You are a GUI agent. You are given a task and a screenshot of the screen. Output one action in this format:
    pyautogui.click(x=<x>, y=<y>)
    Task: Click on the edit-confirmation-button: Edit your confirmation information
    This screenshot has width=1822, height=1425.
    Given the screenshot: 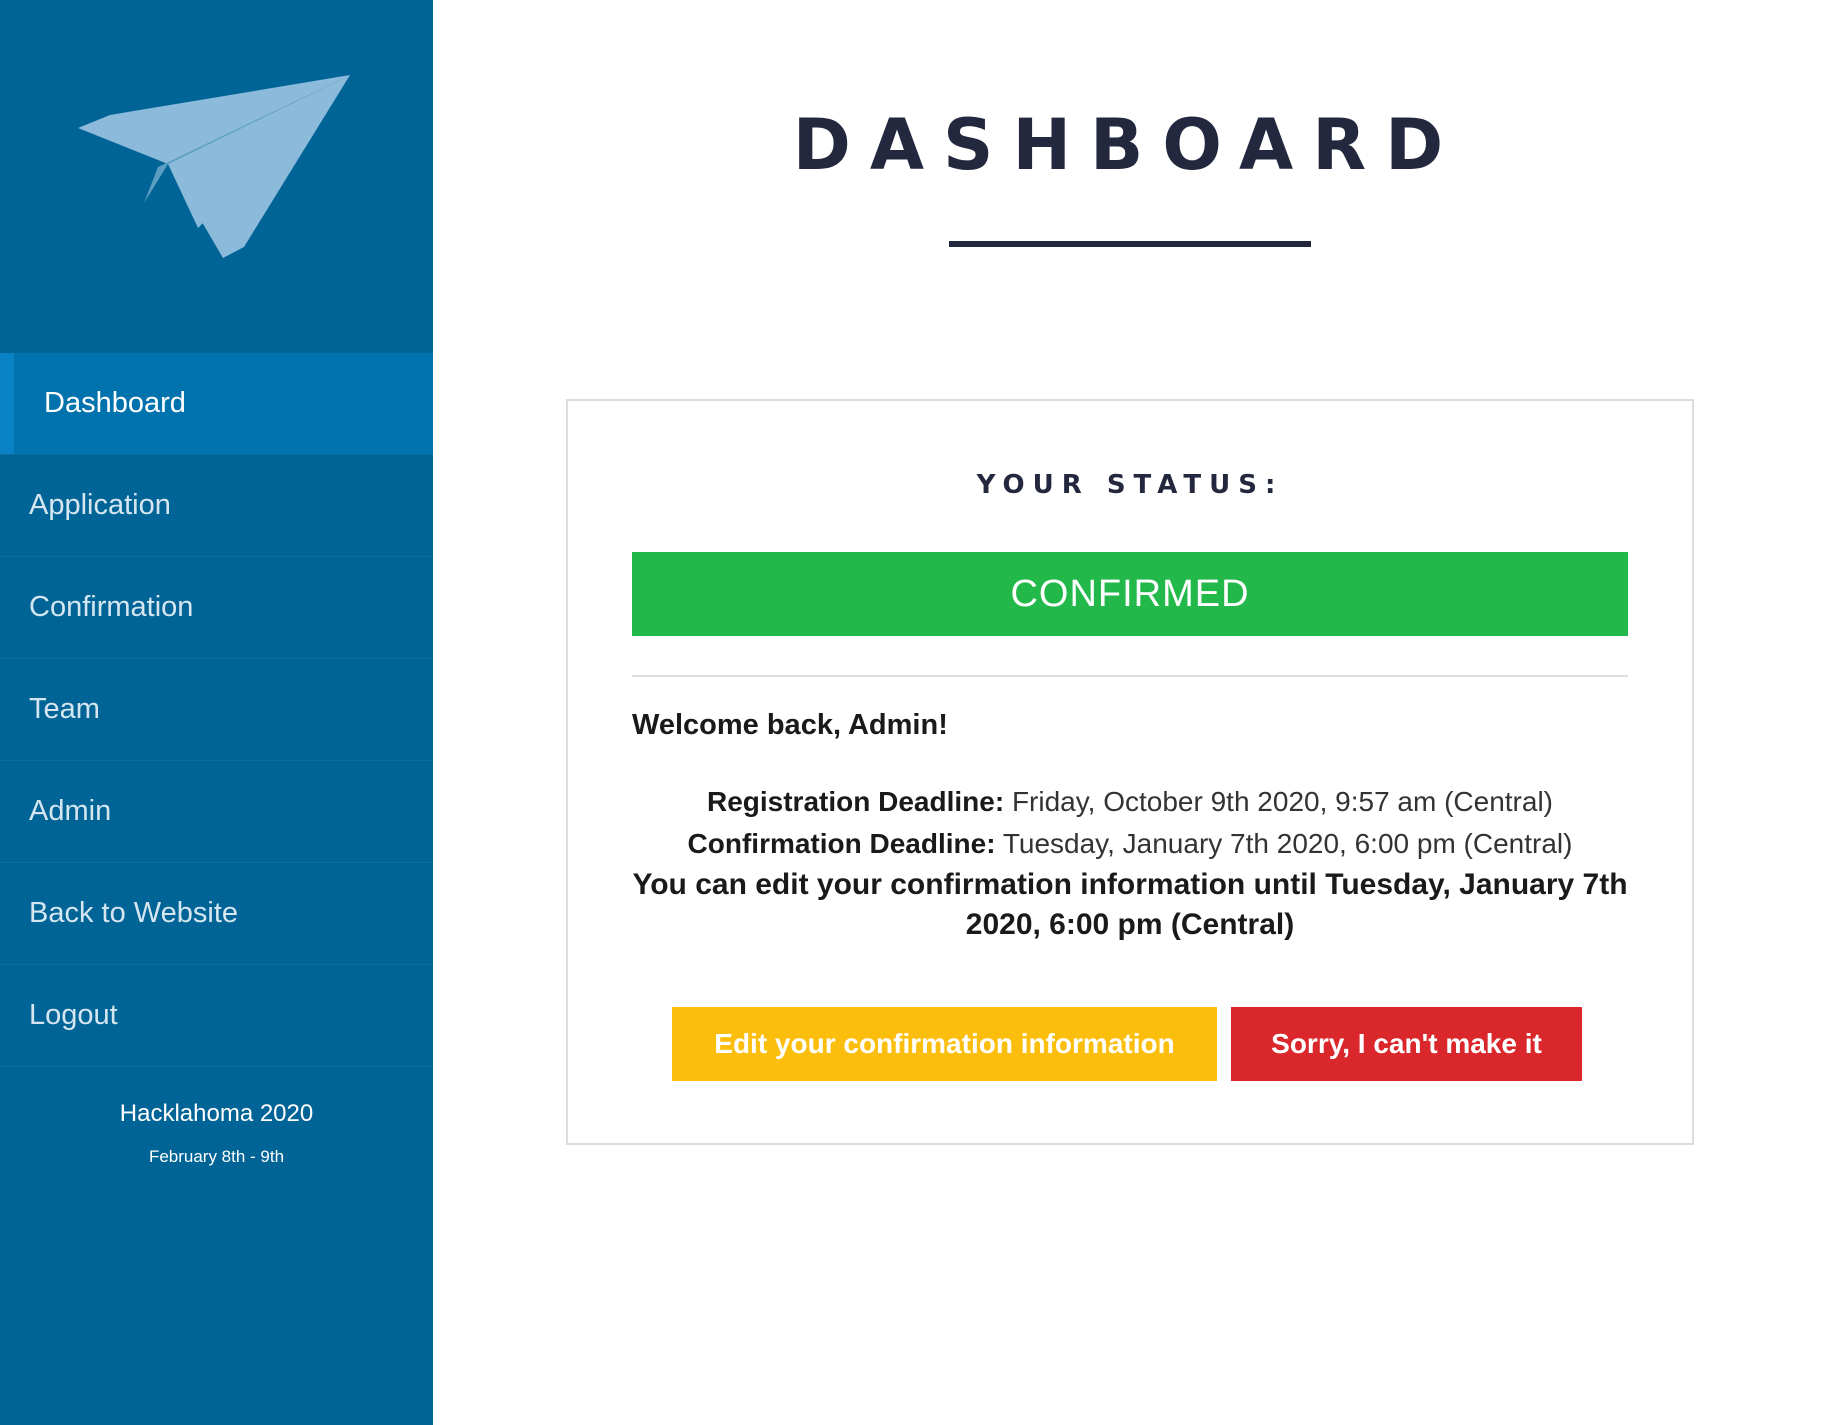 What is the action you would take?
    pyautogui.click(x=944, y=1044)
    